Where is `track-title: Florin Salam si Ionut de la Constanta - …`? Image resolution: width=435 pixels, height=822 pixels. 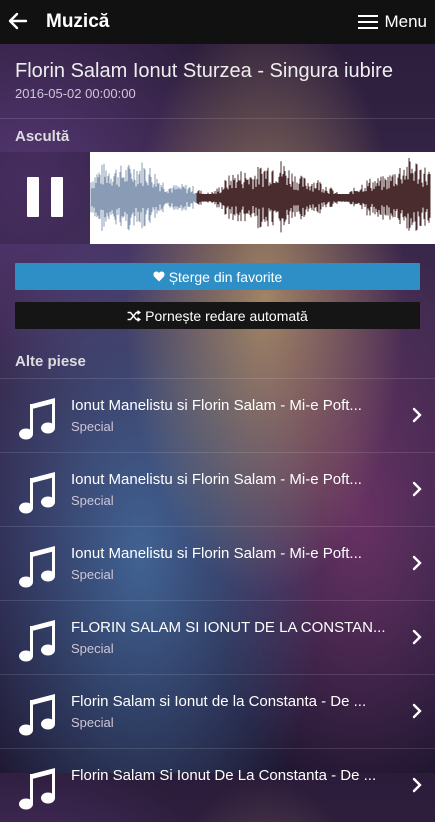
track-title: Florin Salam si Ionut de la Constanta - … is located at coordinates (219, 701).